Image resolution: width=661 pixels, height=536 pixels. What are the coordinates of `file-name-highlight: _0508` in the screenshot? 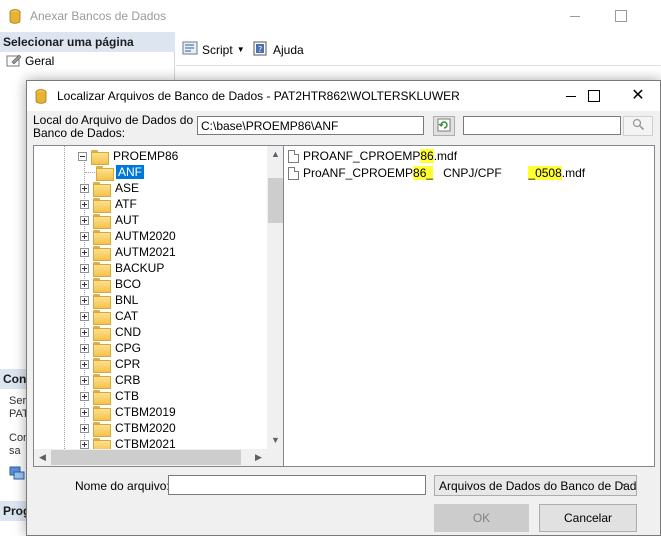 It's located at (545, 173).